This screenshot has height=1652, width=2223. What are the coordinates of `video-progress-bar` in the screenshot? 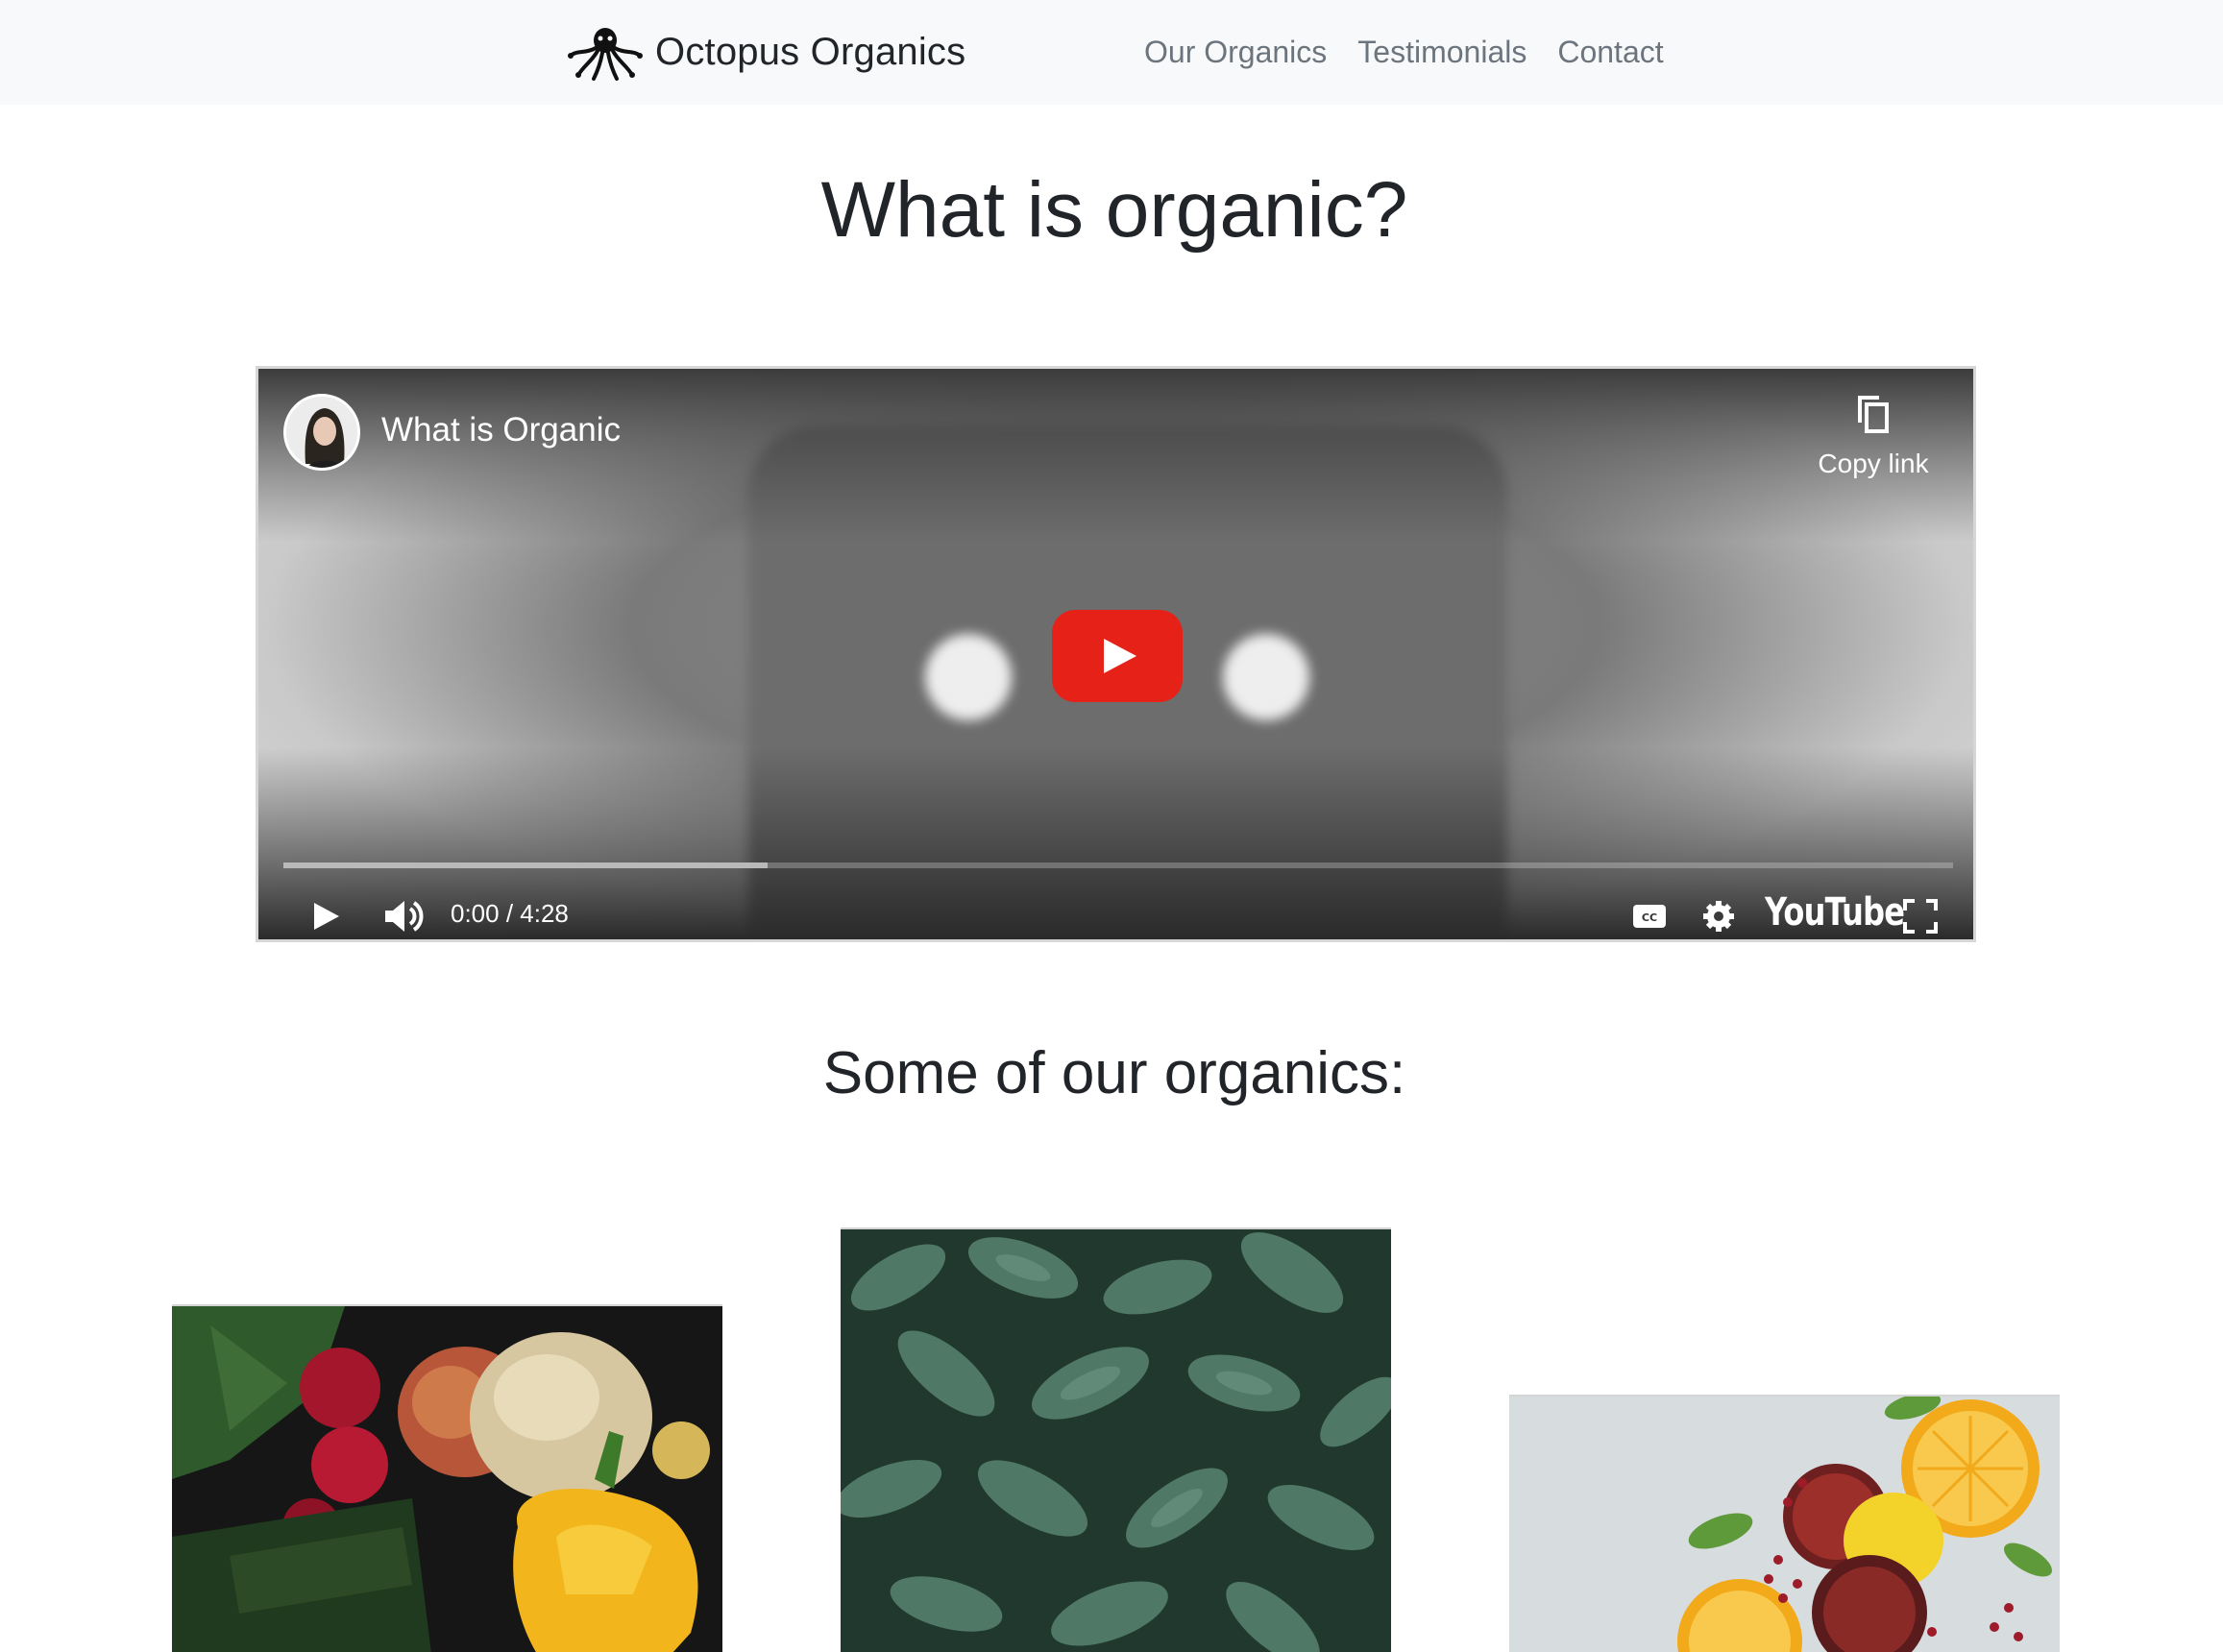 It's located at (1118, 865).